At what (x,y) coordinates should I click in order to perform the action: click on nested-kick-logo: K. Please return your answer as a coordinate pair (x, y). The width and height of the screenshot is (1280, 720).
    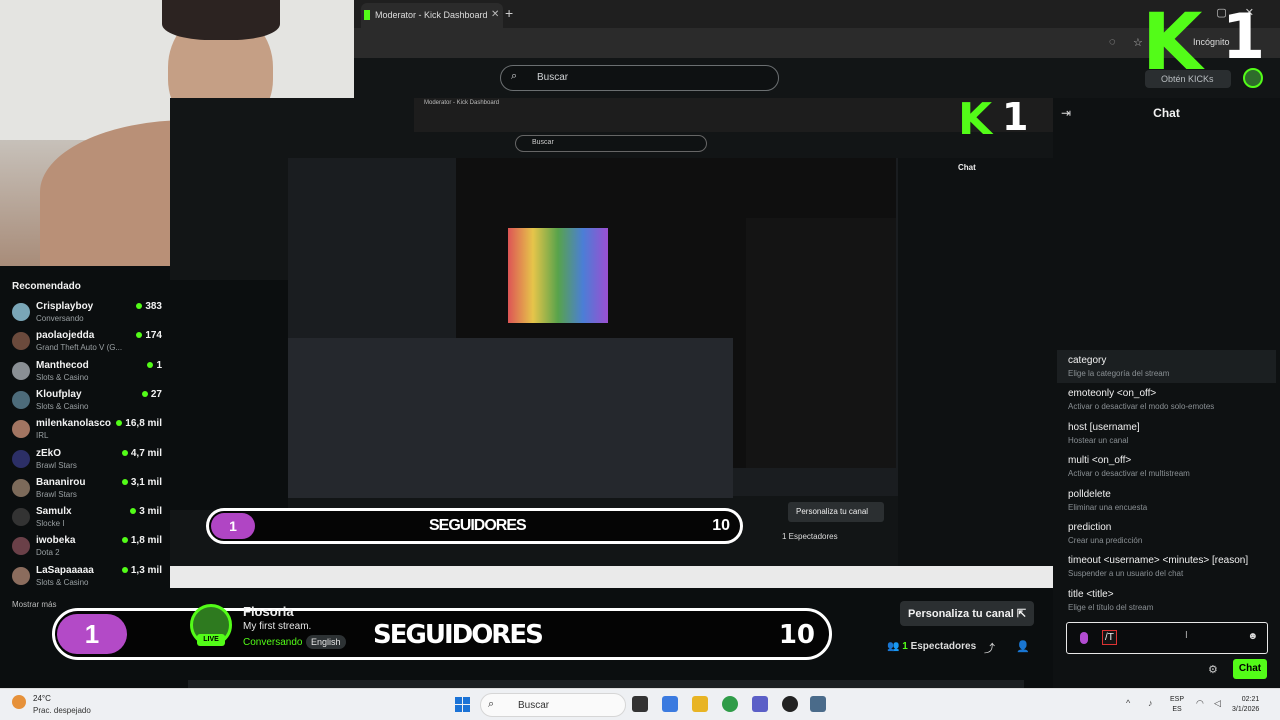
    Looking at the image, I should click on (975, 119).